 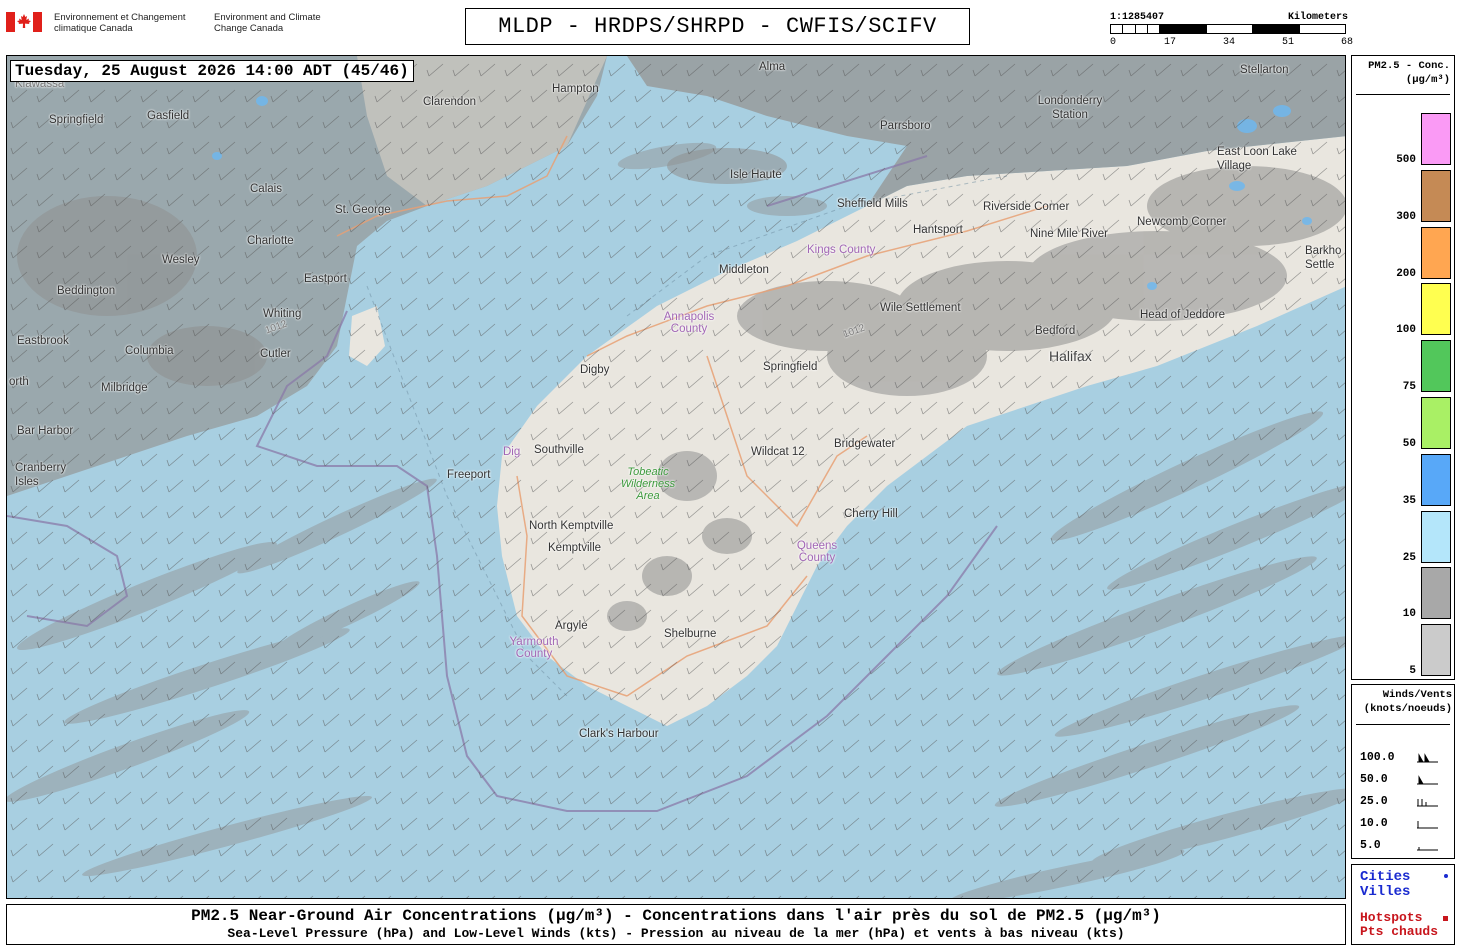 I want to click on place-label: Beddington, so click(x=86, y=291).